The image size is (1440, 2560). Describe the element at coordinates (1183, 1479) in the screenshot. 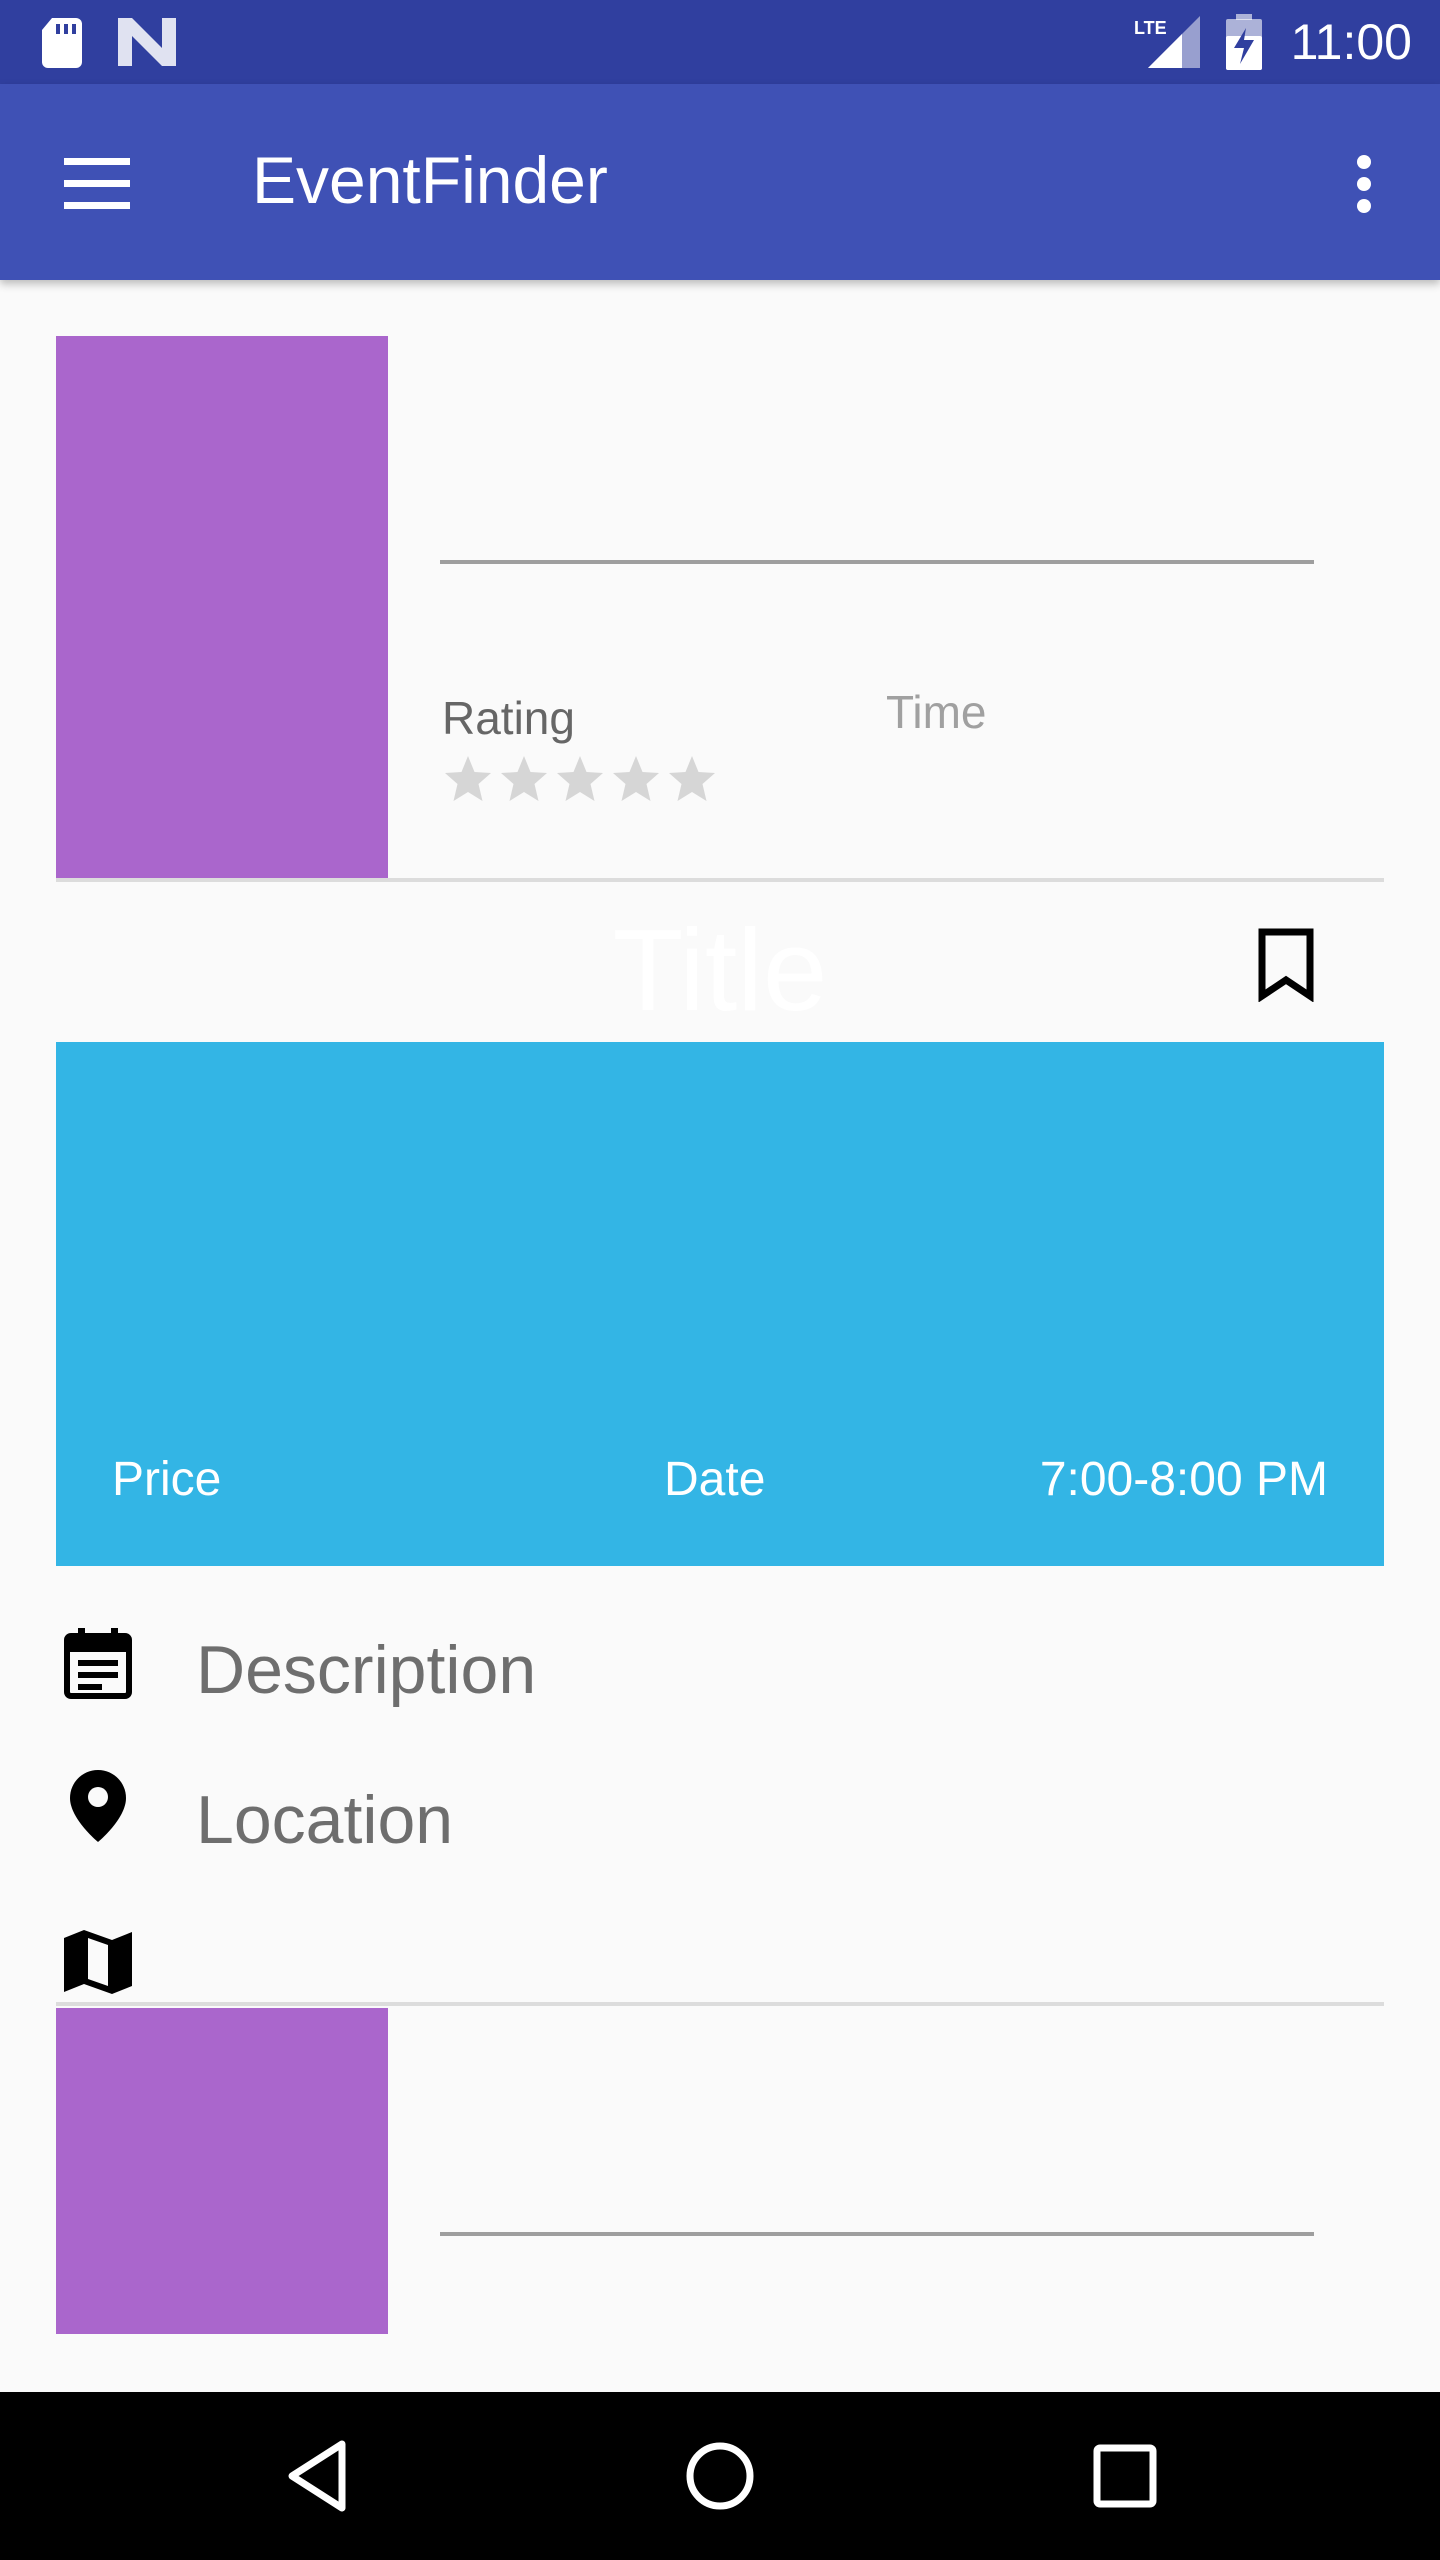

I see `time-range-label: 7:00-8:00 PM` at that location.